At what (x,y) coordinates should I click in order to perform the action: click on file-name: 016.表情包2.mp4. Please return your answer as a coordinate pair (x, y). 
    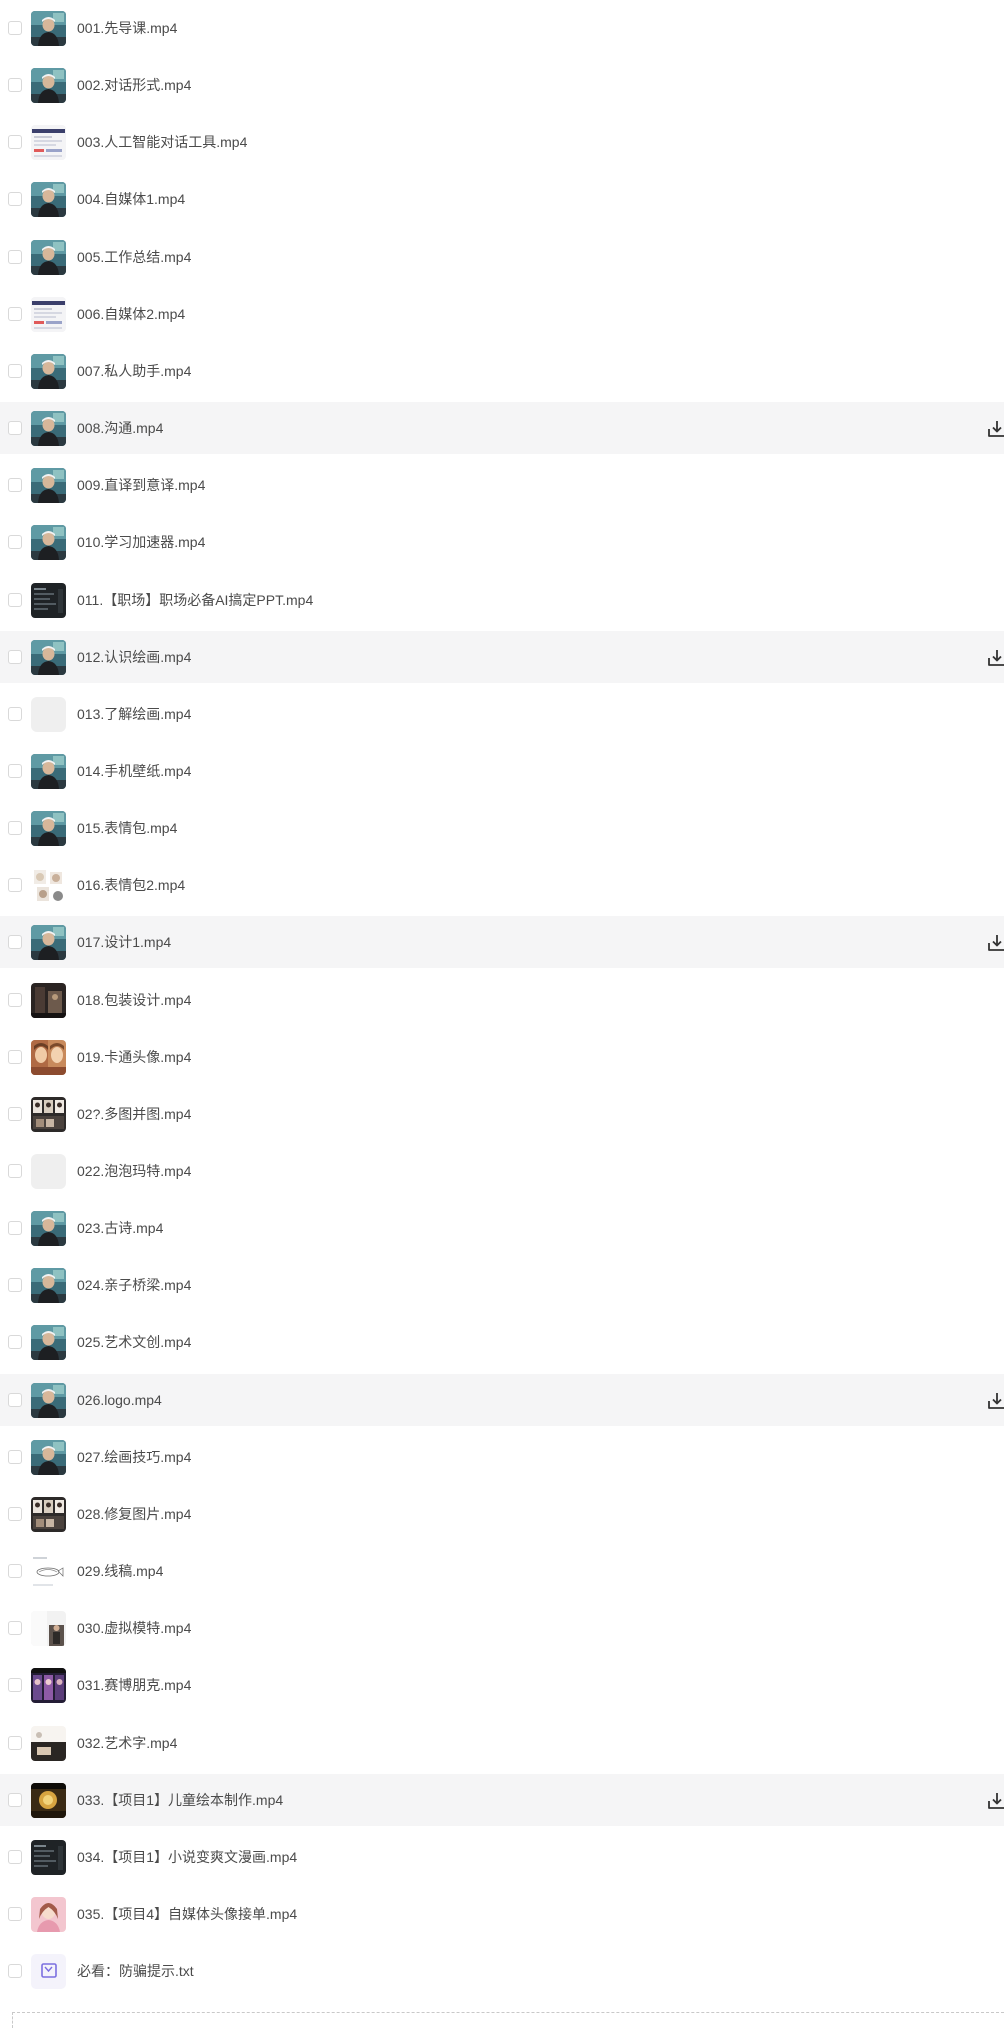
    Looking at the image, I should click on (131, 885).